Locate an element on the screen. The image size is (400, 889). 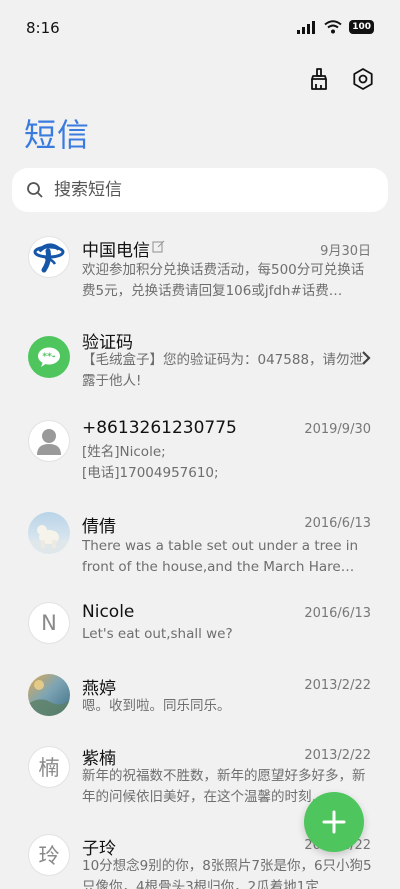
status-icons: 100 is located at coordinates (335, 27).